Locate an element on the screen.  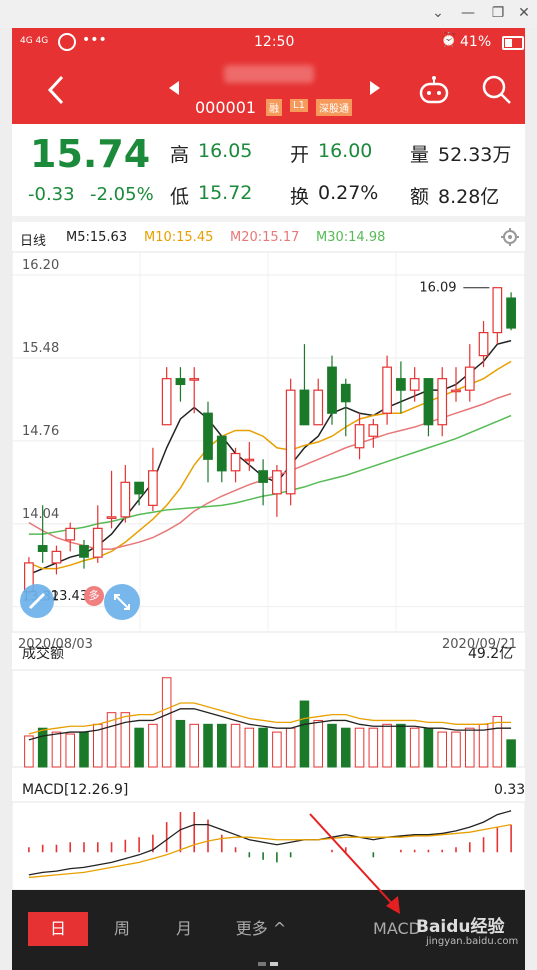
search-icon is located at coordinates (497, 90).